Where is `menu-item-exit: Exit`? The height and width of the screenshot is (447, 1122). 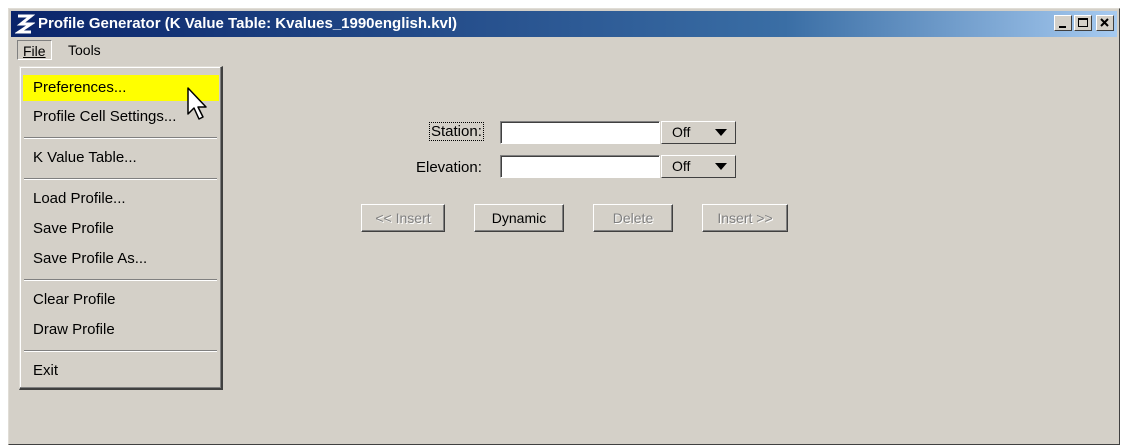 menu-item-exit: Exit is located at coordinates (121, 371).